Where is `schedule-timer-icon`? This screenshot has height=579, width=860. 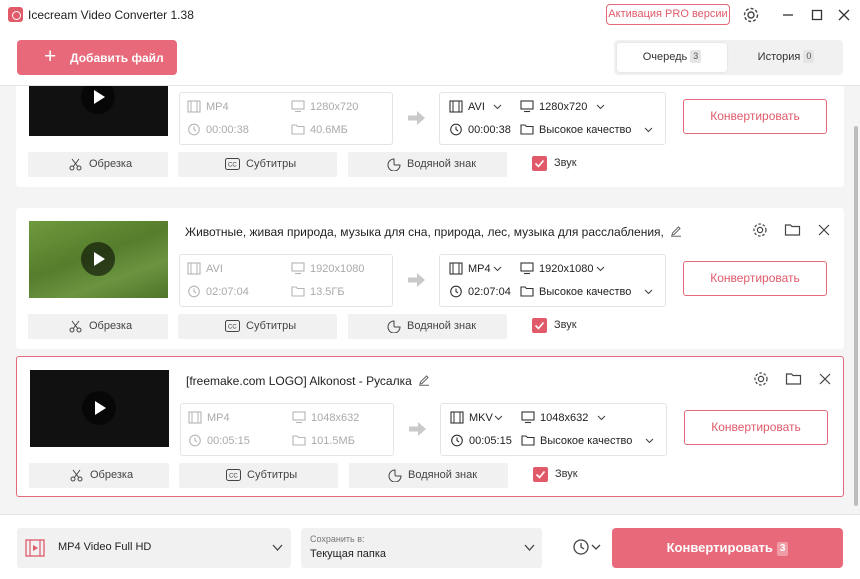
schedule-timer-icon is located at coordinates (587, 547).